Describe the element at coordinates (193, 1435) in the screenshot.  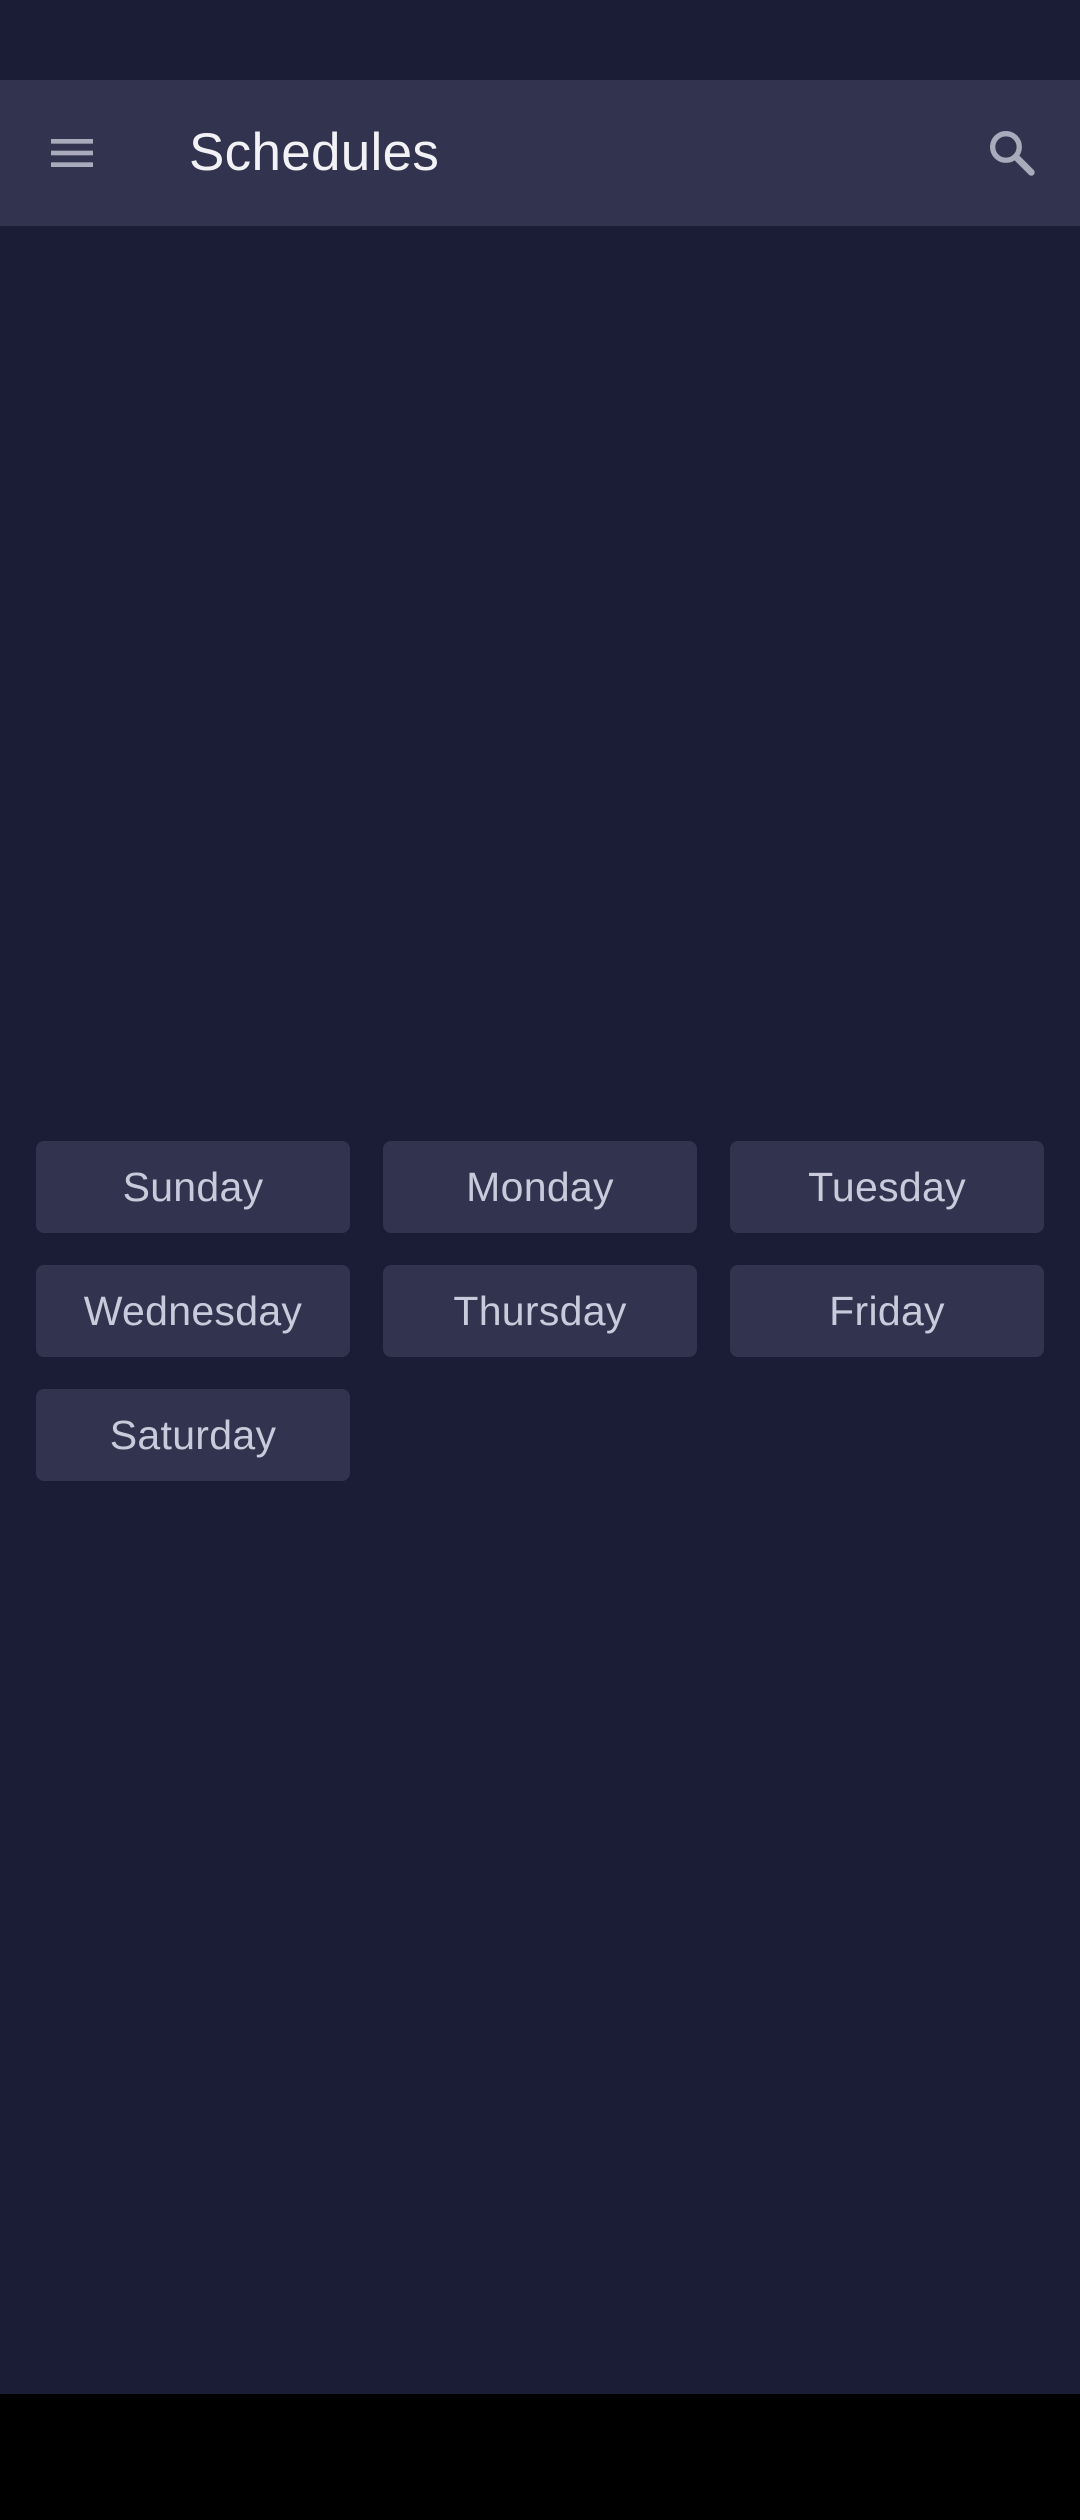
I see `day-button-saturday: Saturday` at that location.